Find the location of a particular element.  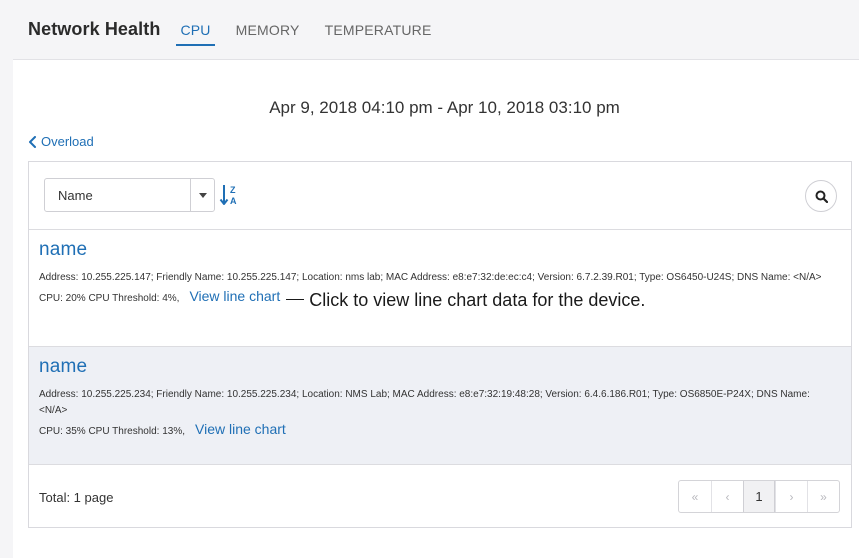

cpu-stats: CPU: 20% CPU Threshold: 4%, is located at coordinates (109, 298).